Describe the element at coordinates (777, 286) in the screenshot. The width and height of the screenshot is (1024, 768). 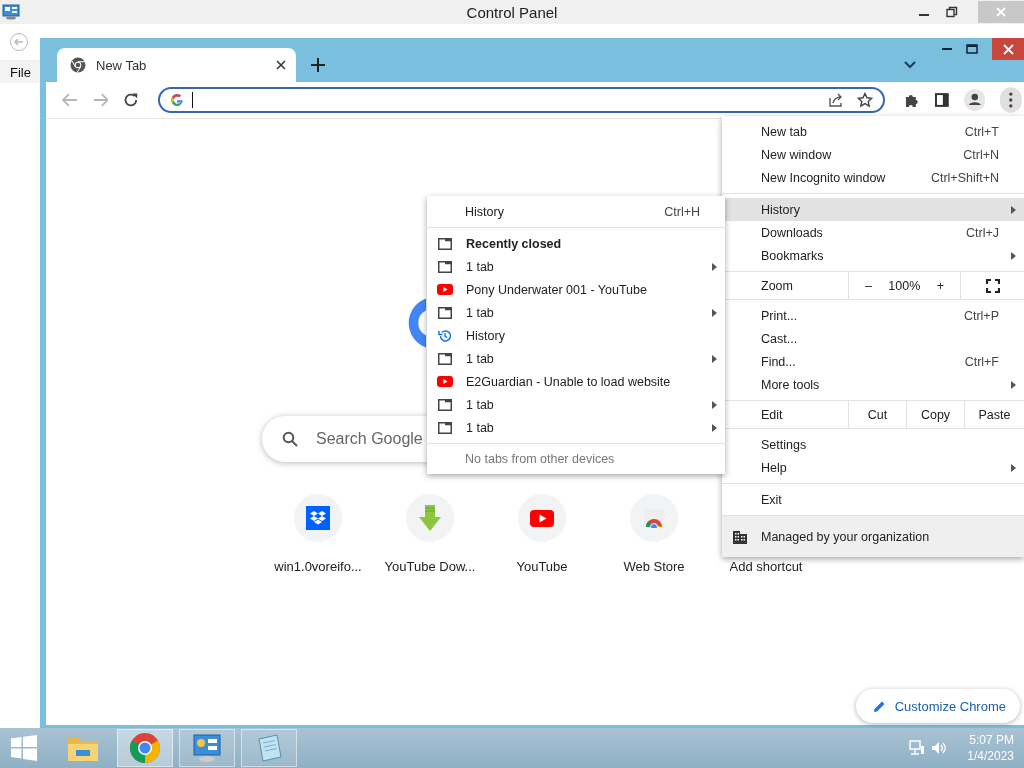
I see `zoom-label: Zoom` at that location.